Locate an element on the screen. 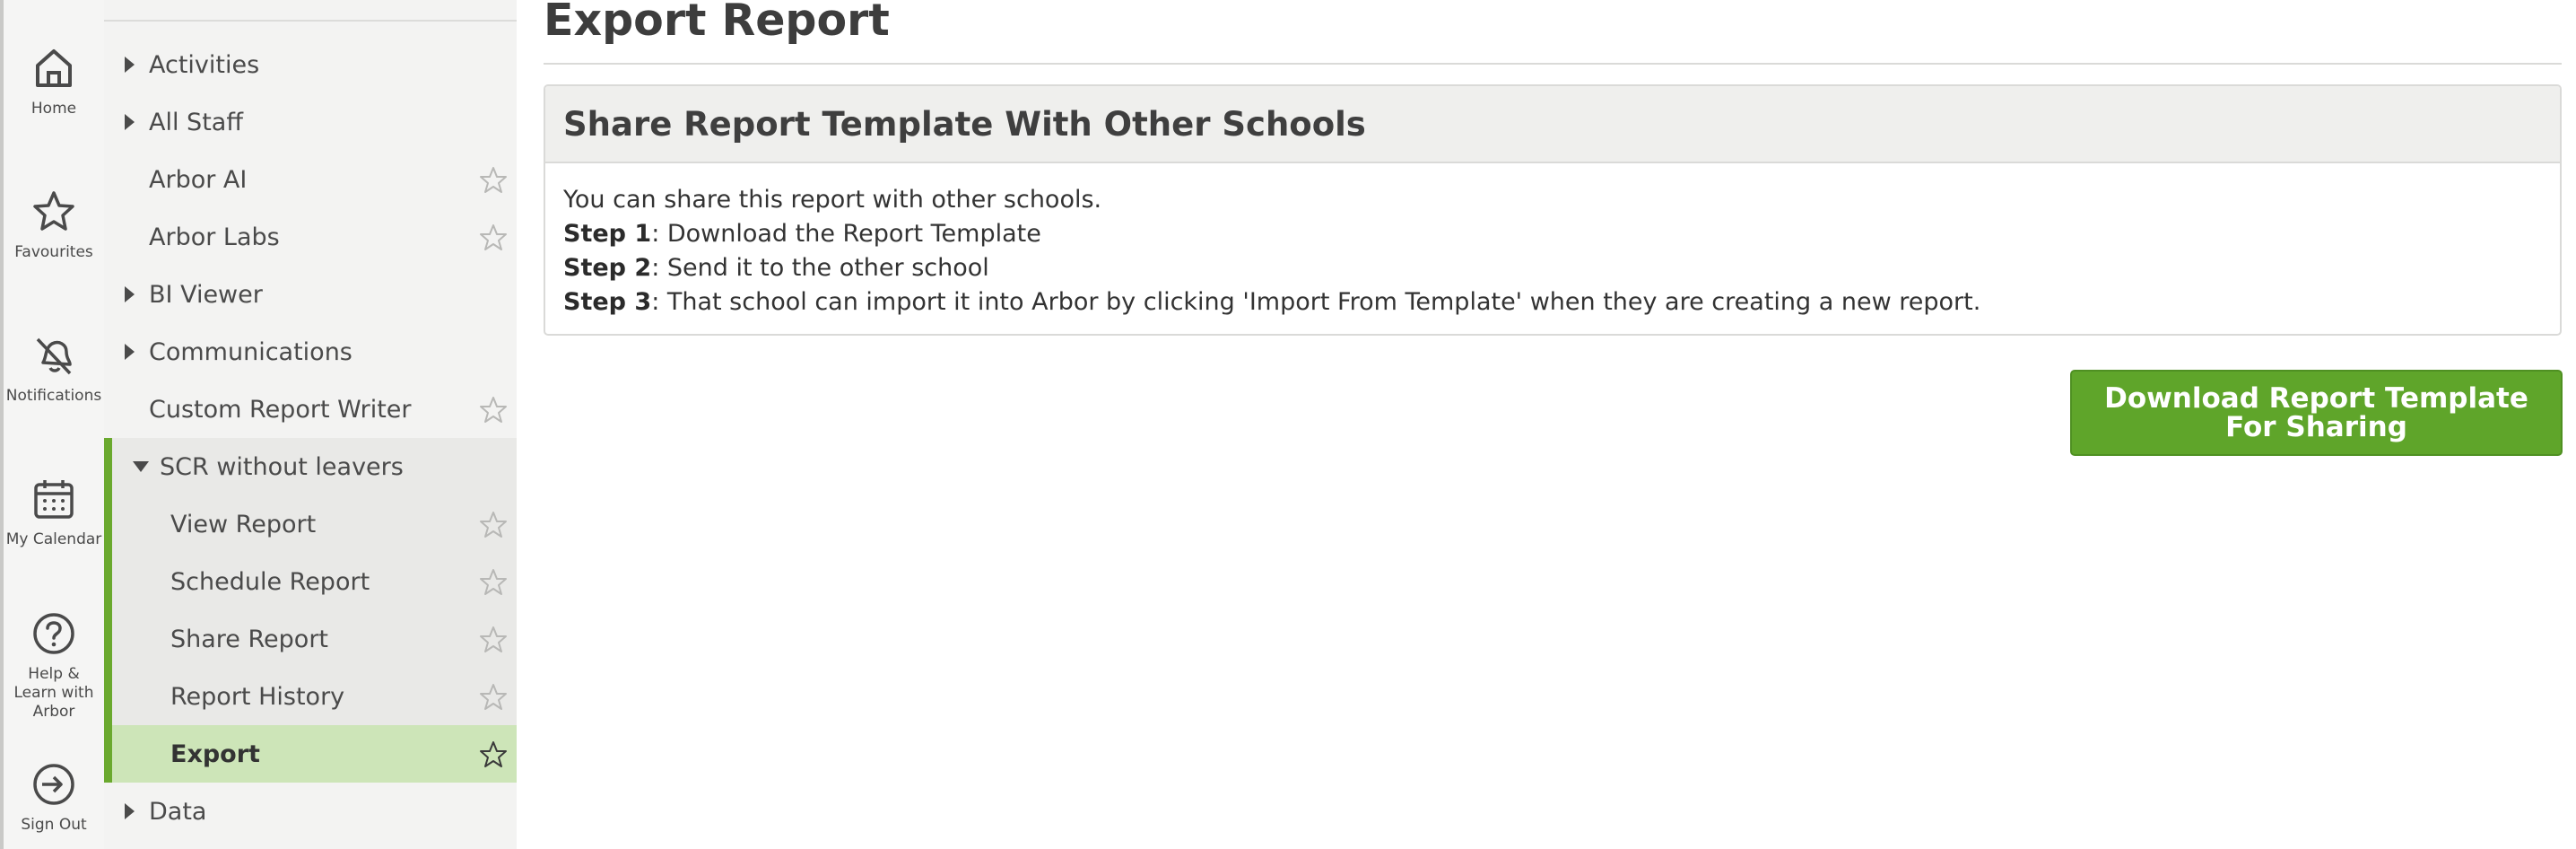 Image resolution: width=2576 pixels, height=849 pixels. tree-item-activities: Activities is located at coordinates (310, 64).